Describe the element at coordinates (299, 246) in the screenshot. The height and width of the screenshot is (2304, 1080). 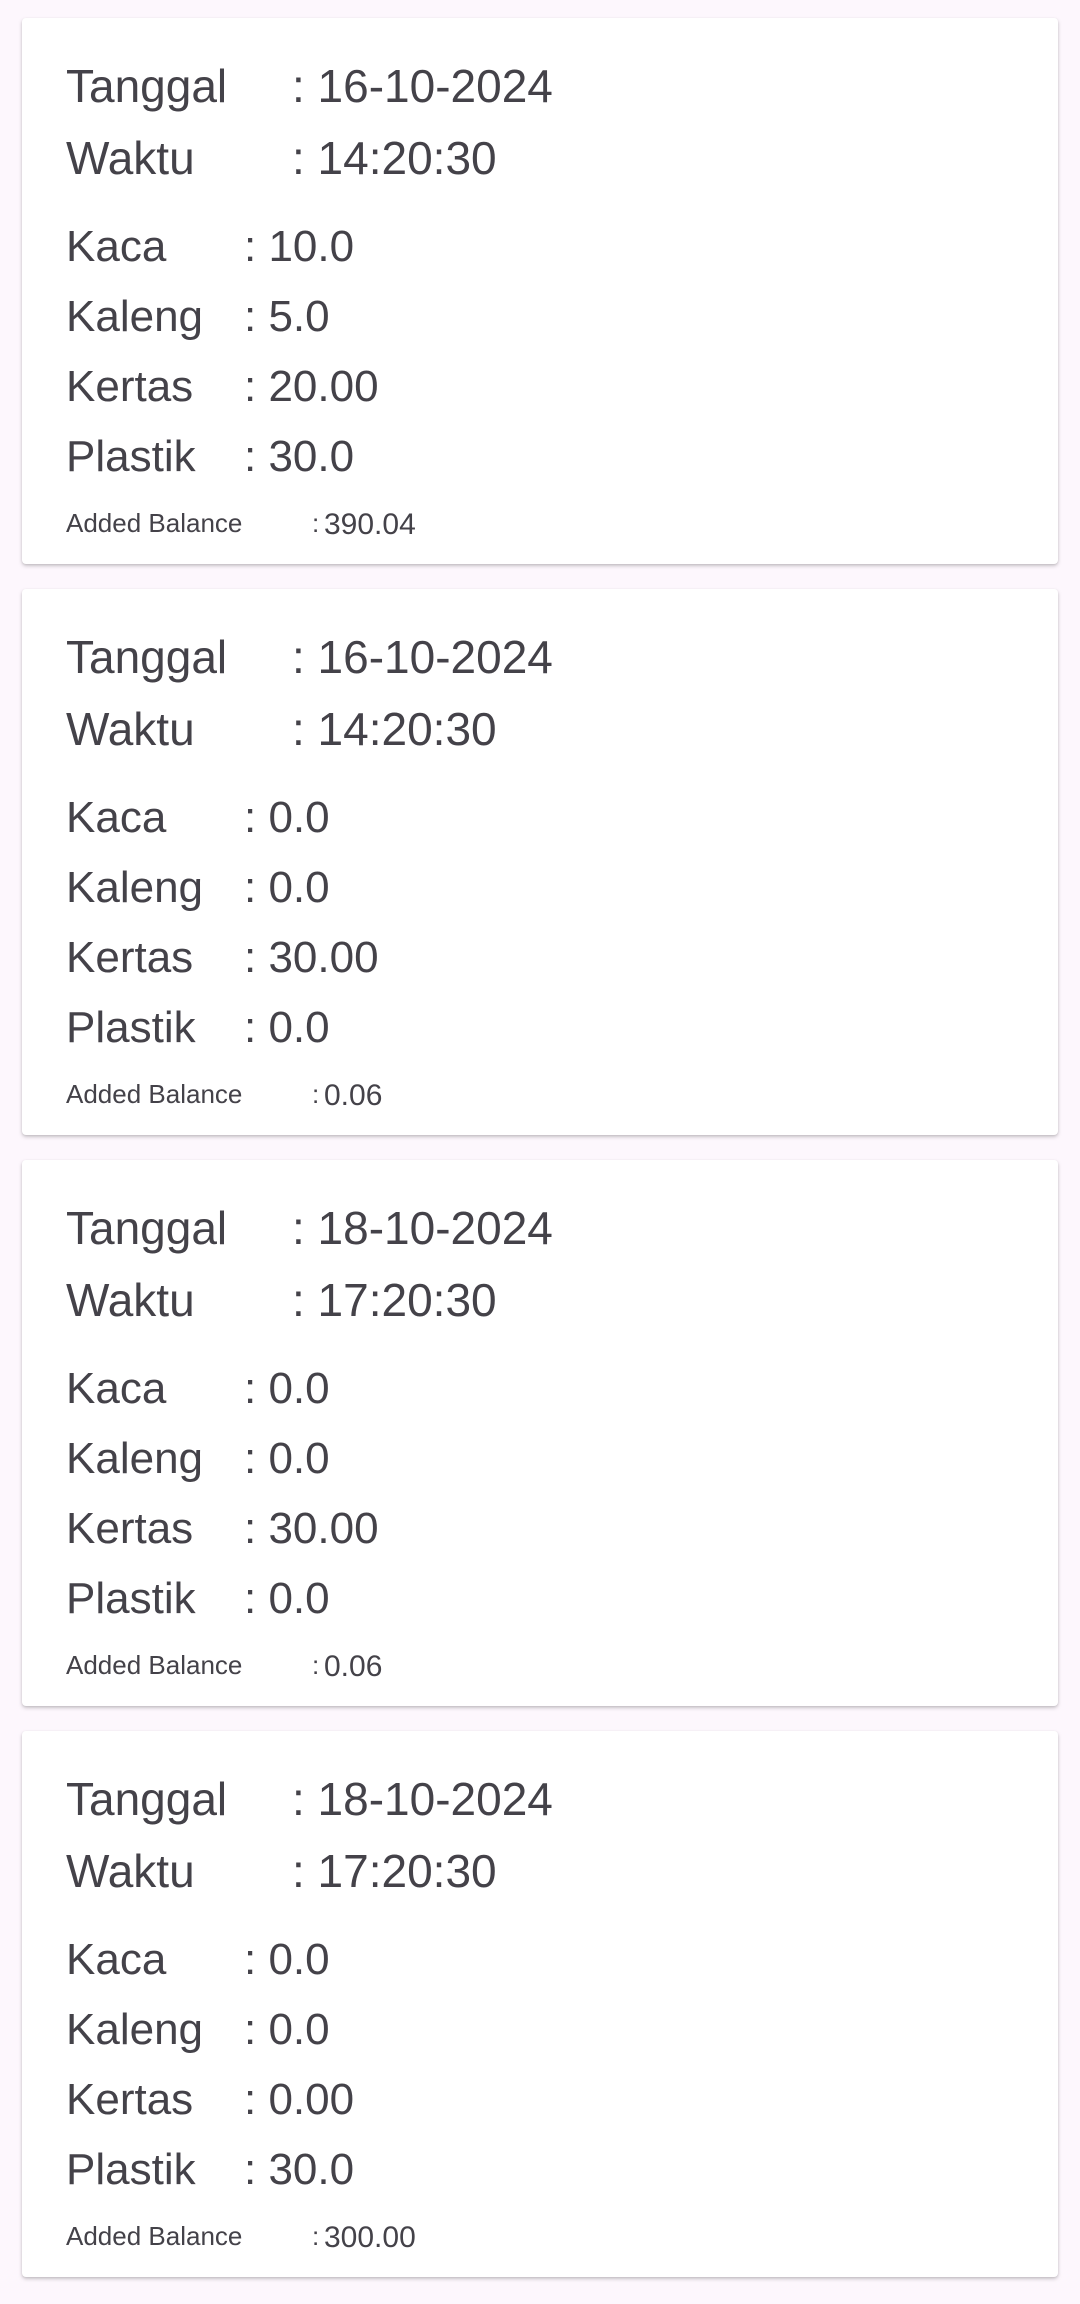
I see `glass-value: : 10.0` at that location.